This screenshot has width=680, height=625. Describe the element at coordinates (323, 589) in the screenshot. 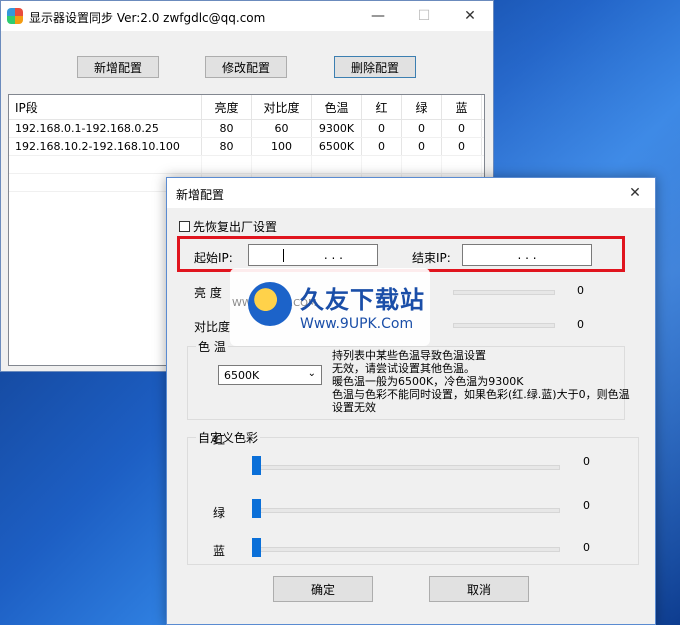

I see `ok-button: 确定` at that location.